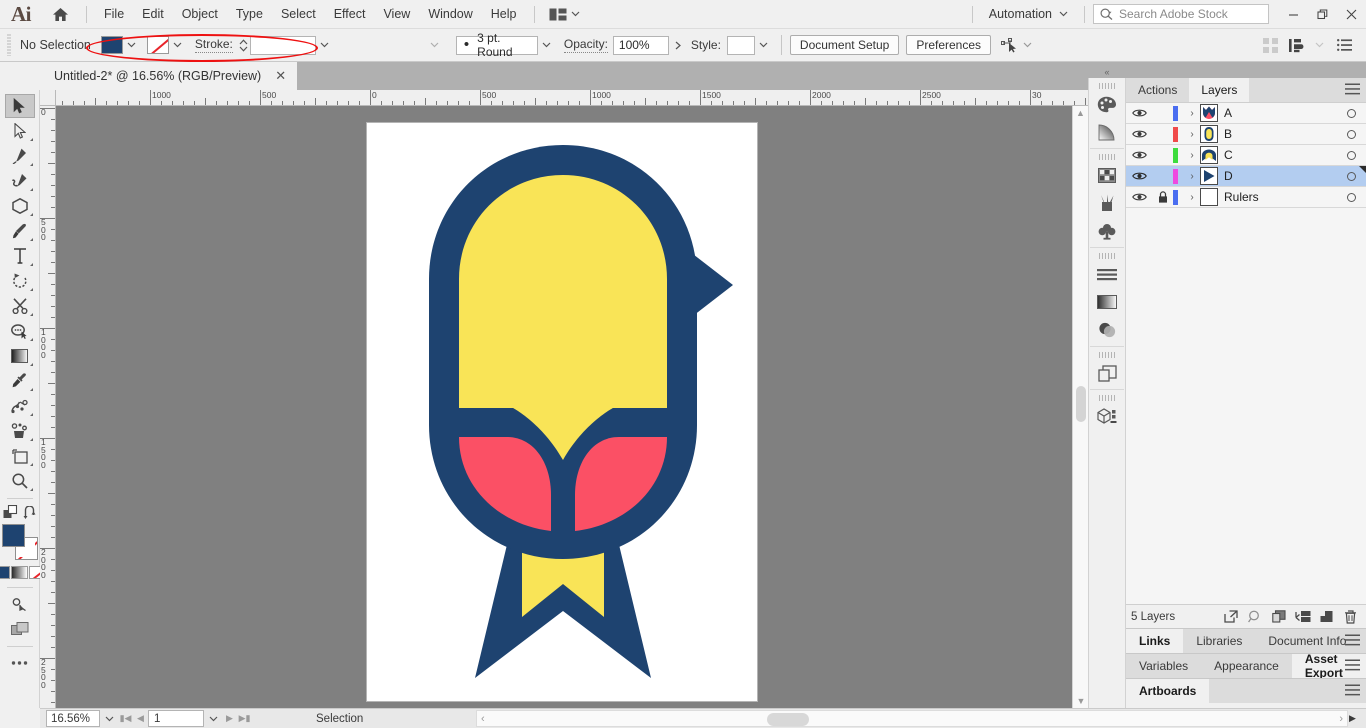 Image resolution: width=1366 pixels, height=728 pixels. Describe the element at coordinates (788, 719) in the screenshot. I see `horizontal-scroll-thumb` at that location.